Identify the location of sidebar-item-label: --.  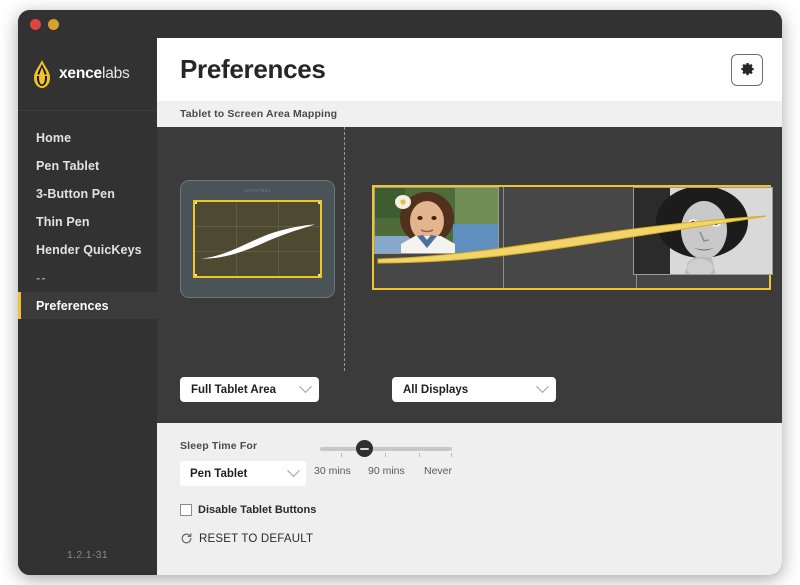
(41, 277).